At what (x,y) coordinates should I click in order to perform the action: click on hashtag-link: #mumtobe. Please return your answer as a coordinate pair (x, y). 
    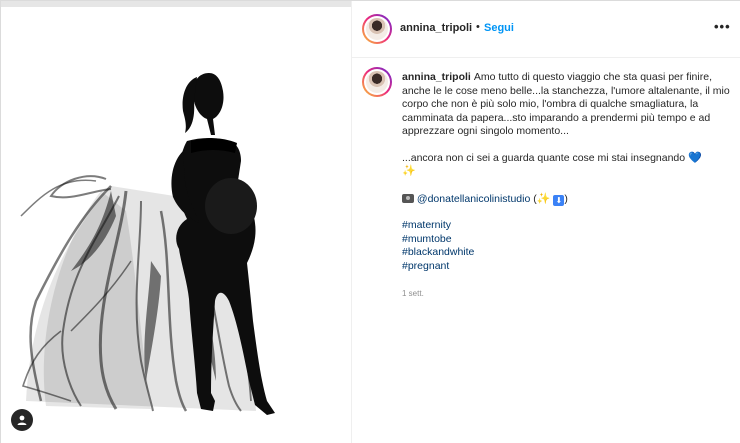
    Looking at the image, I should click on (567, 240).